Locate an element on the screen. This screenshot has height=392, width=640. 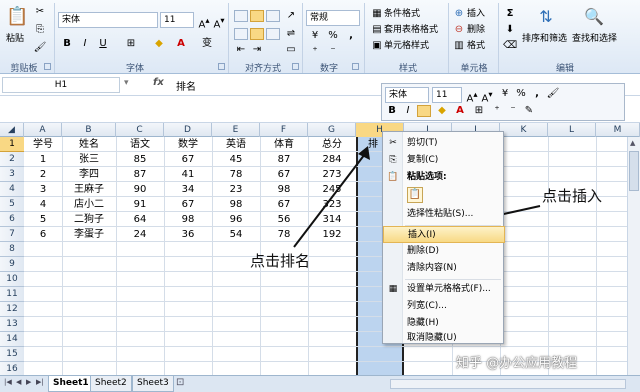
table-cell: 91 is located at coordinates (140, 204).